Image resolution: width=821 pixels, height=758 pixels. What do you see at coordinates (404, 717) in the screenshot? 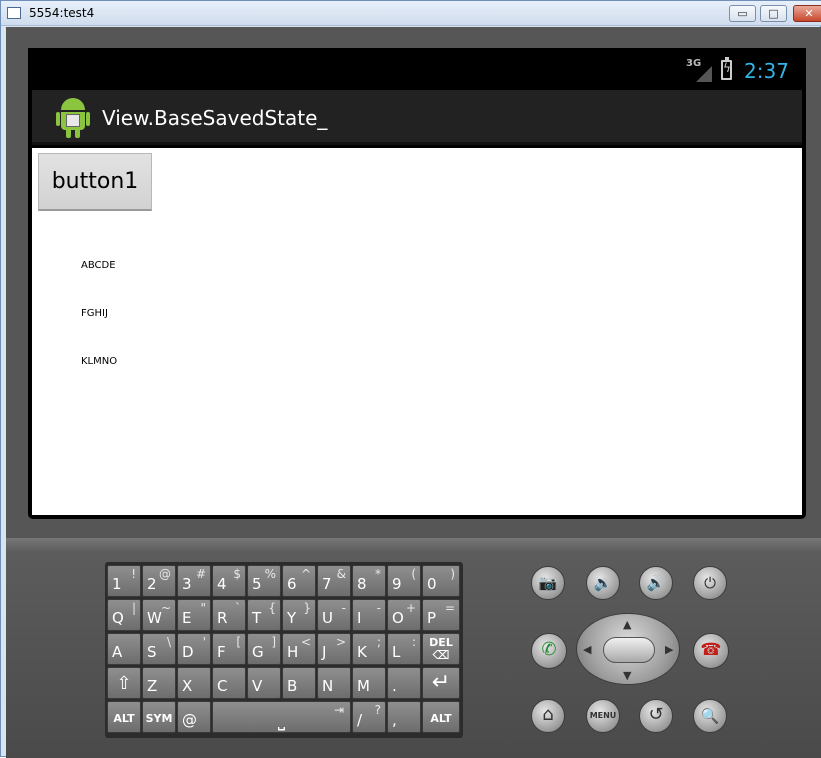
I see `key-comma: ,` at bounding box center [404, 717].